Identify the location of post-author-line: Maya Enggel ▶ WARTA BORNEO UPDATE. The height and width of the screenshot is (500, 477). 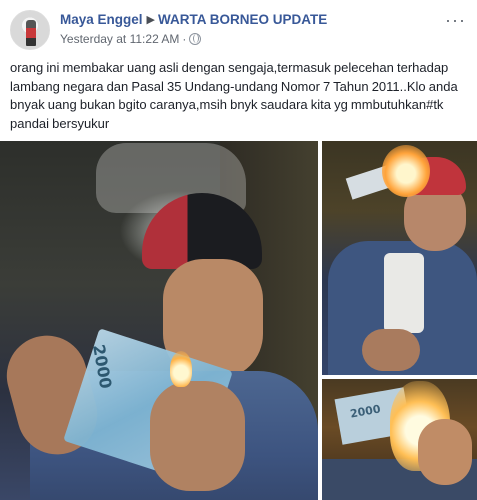
(193, 19).